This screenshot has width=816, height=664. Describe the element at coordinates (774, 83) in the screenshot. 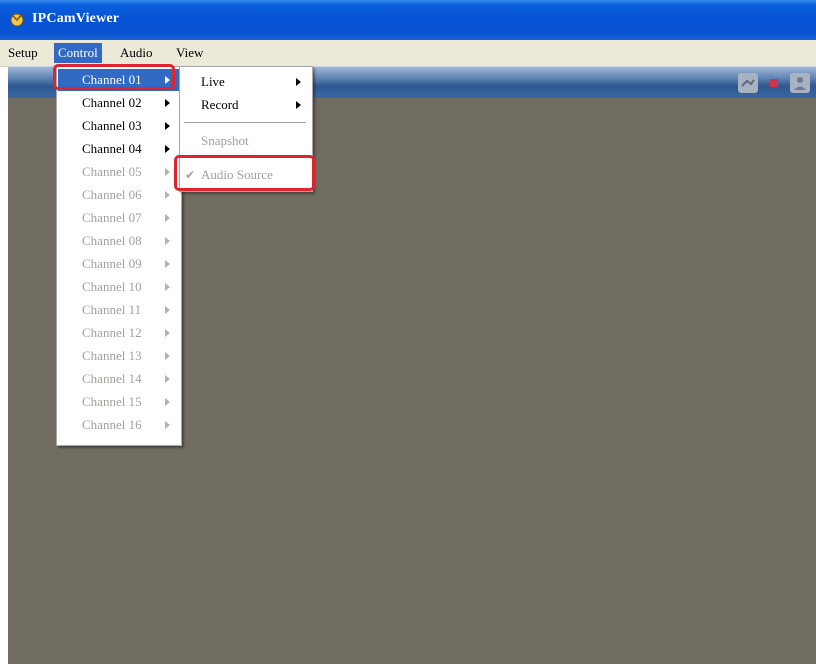

I see `stop-icon` at that location.